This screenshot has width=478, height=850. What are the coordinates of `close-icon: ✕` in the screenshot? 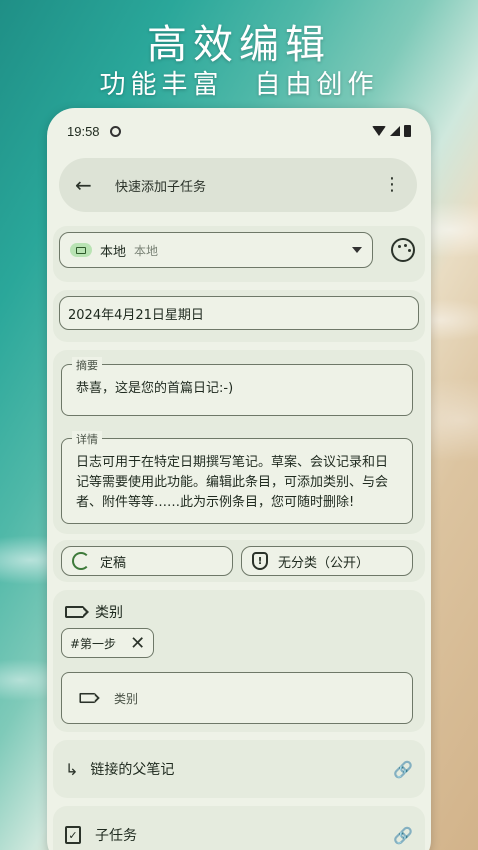 It's located at (137, 643).